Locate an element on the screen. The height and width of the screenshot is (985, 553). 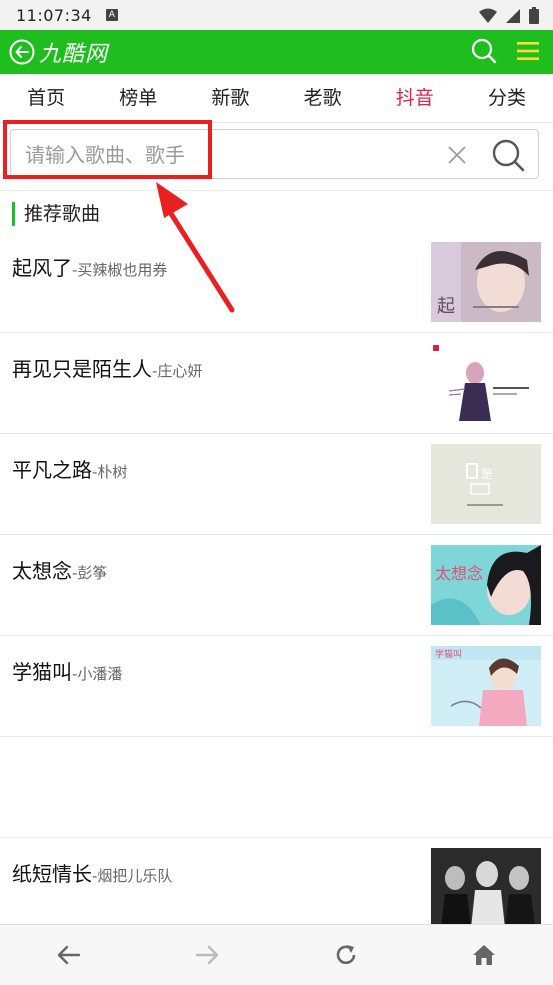
cover-text: 太想念 is located at coordinates (459, 573).